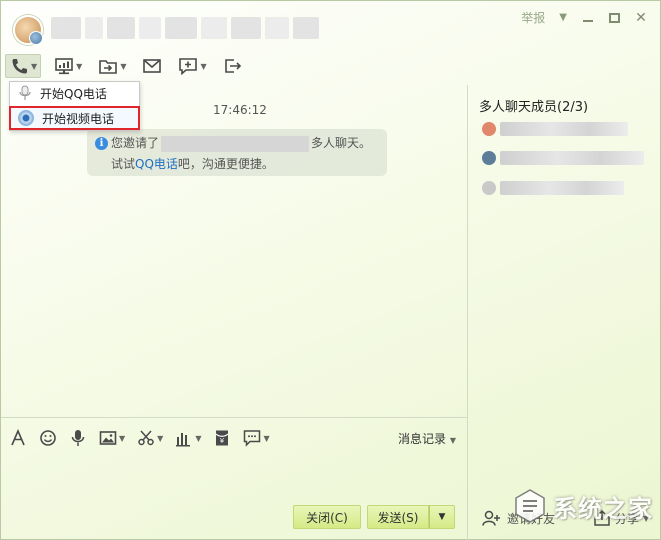  I want to click on screen-share-button: ▼, so click(68, 66).